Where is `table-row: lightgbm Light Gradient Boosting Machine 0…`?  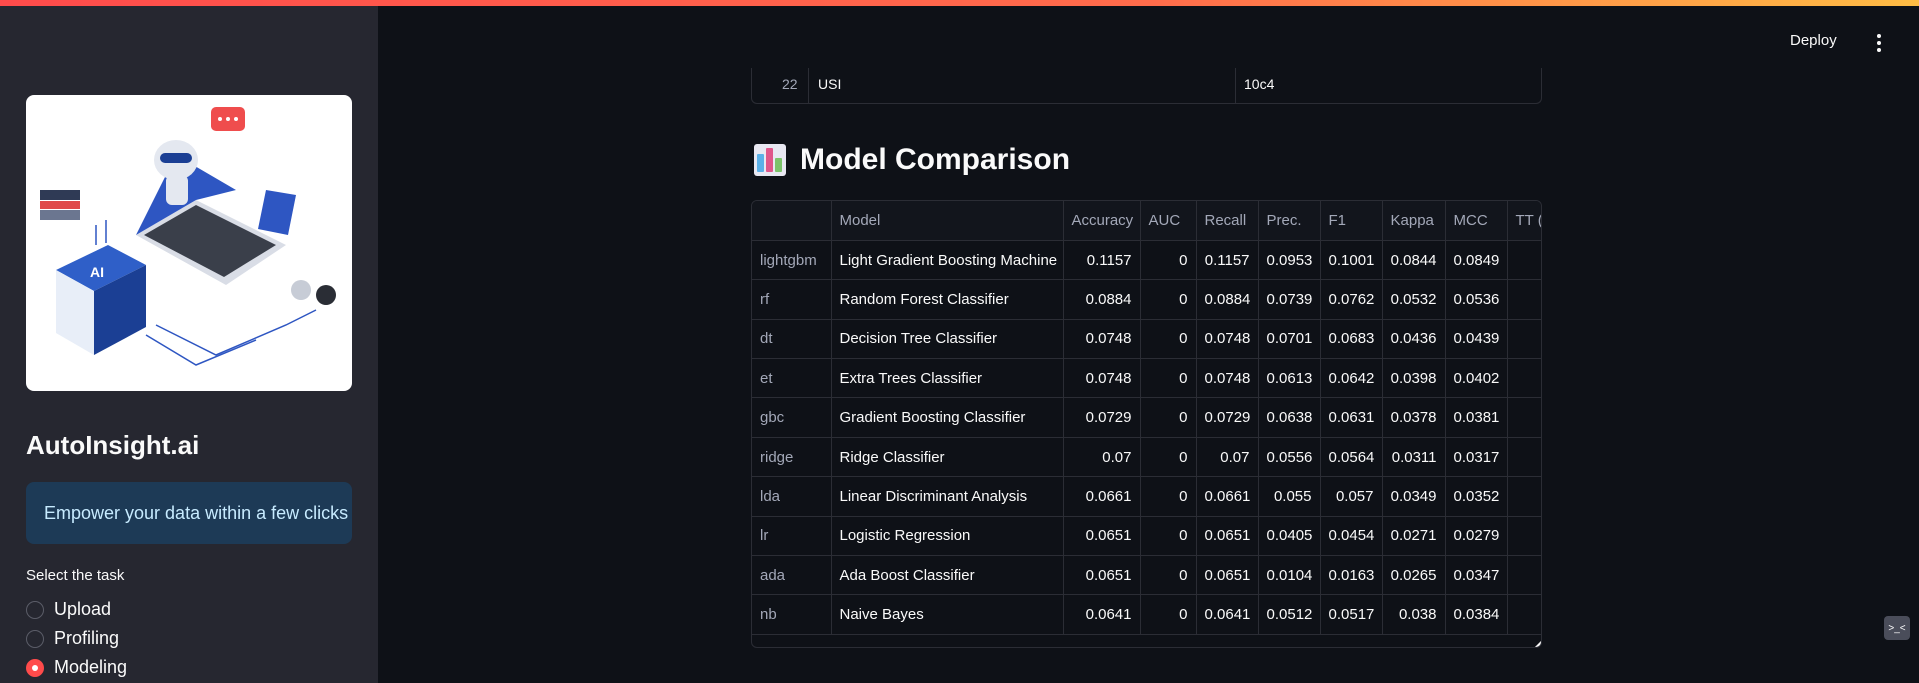 table-row: lightgbm Light Gradient Boosting Machine 0… is located at coordinates (1146, 260).